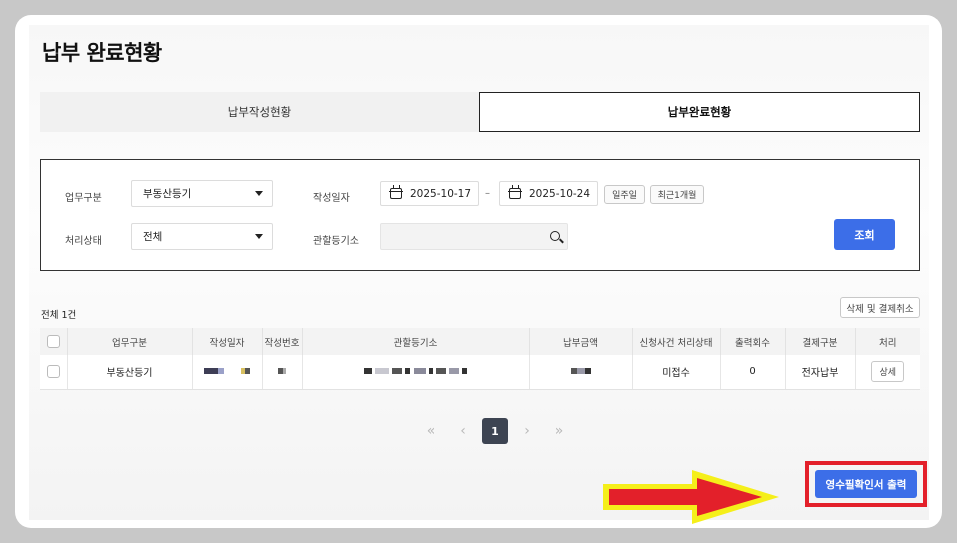 Image resolution: width=957 pixels, height=543 pixels. I want to click on tab-payment-complete: 납부완료현황, so click(699, 112).